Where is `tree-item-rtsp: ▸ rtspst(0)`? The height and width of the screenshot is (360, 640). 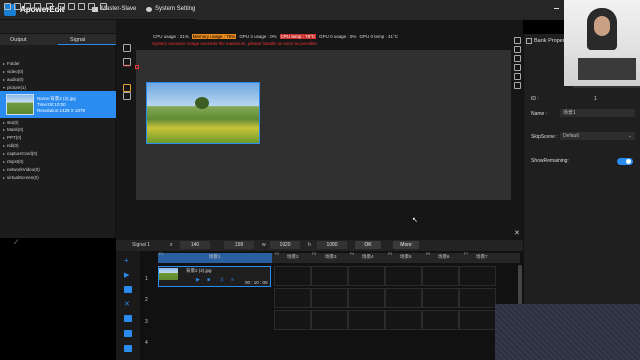
tree-item-rtsp: ▸ rtspst(0) is located at coordinates (59, 161).